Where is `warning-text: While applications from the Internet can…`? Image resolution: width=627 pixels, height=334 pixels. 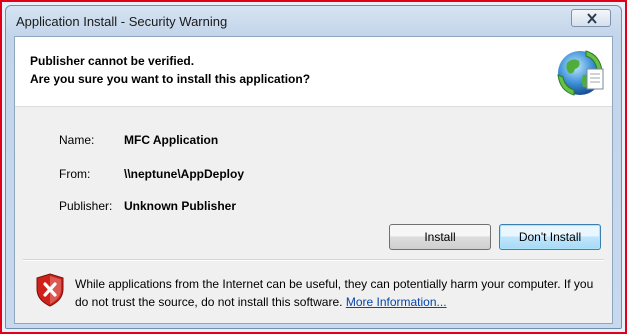 warning-text: While applications from the Internet can… is located at coordinates (334, 293).